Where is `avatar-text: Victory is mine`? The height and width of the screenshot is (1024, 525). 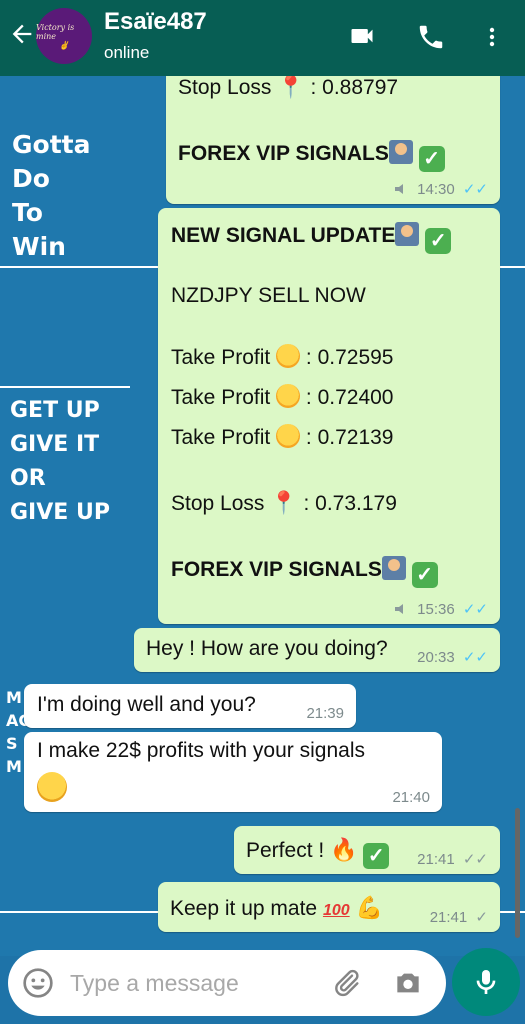 avatar-text: Victory is mine is located at coordinates (55, 31).